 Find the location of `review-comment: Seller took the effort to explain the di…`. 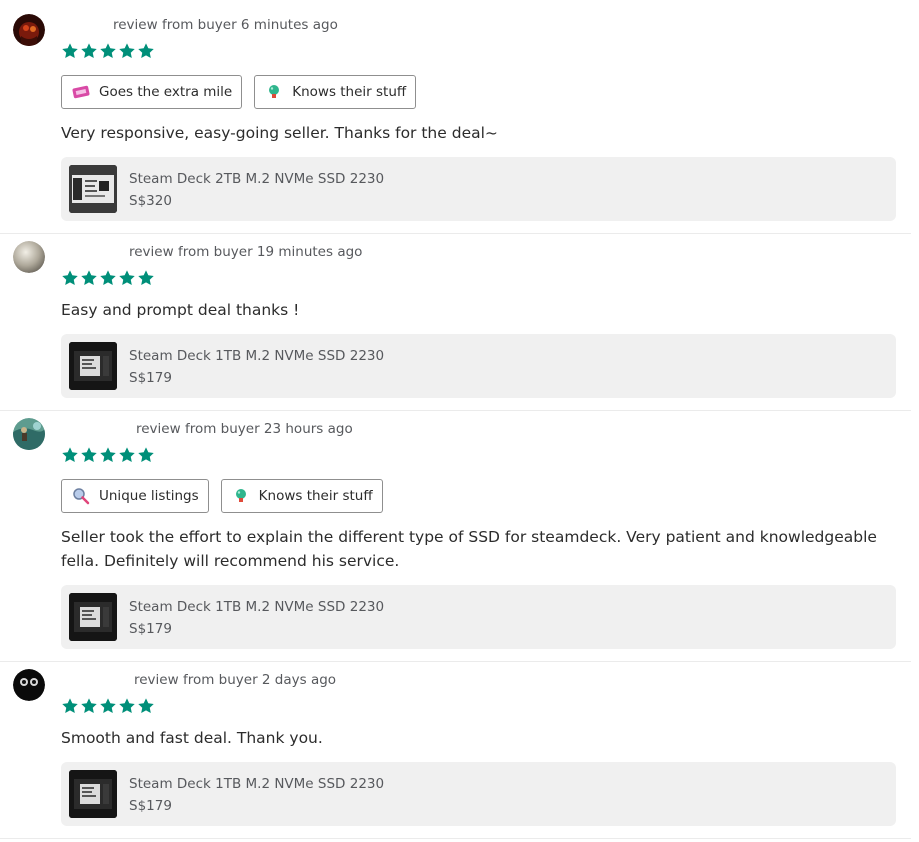

review-comment: Seller took the effort to explain the di… is located at coordinates (469, 549).